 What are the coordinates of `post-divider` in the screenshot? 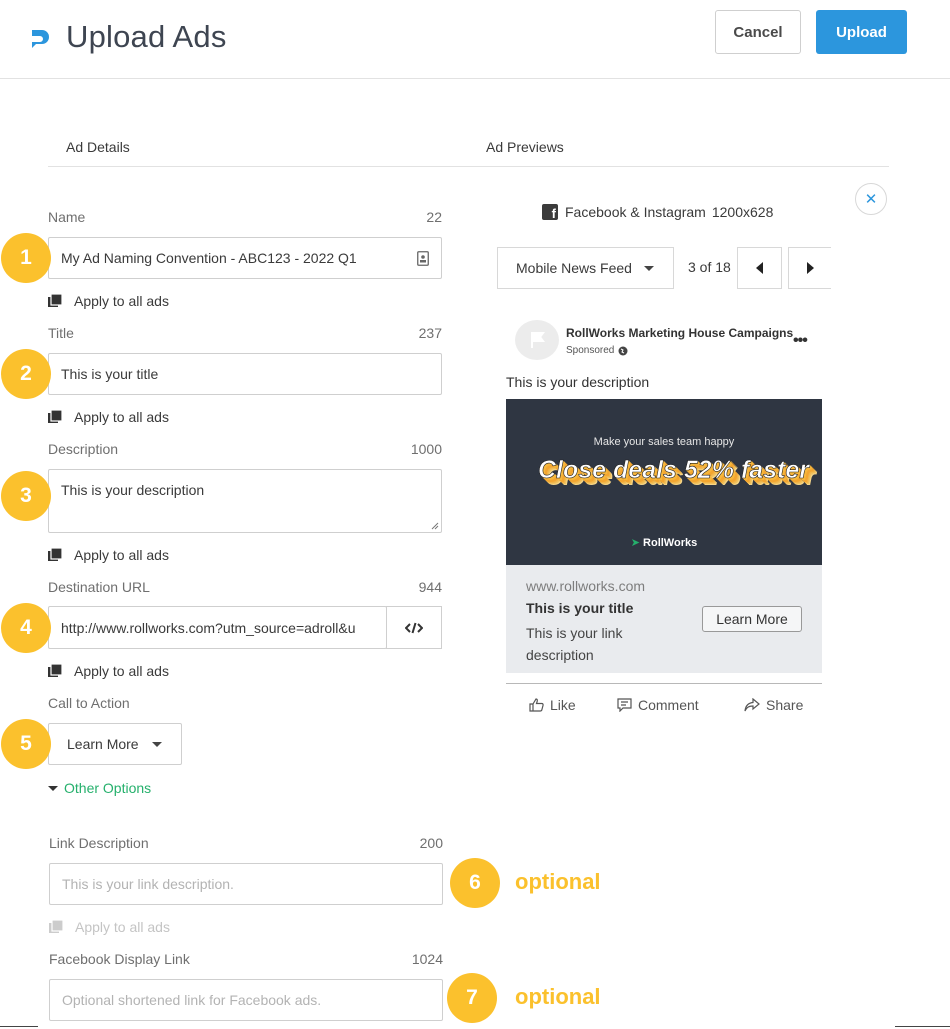 It's located at (664, 683).